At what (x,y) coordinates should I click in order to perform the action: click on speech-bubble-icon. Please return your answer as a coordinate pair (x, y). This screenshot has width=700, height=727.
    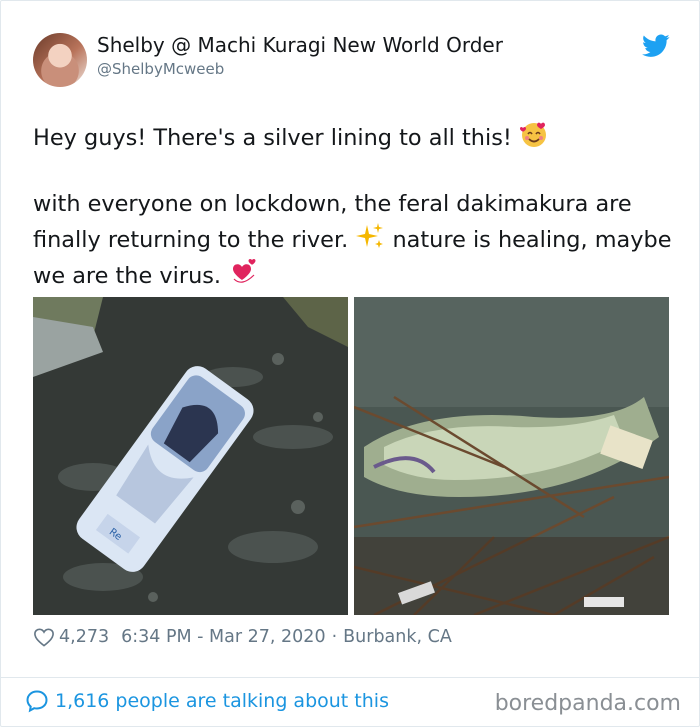
    Looking at the image, I should click on (37, 701).